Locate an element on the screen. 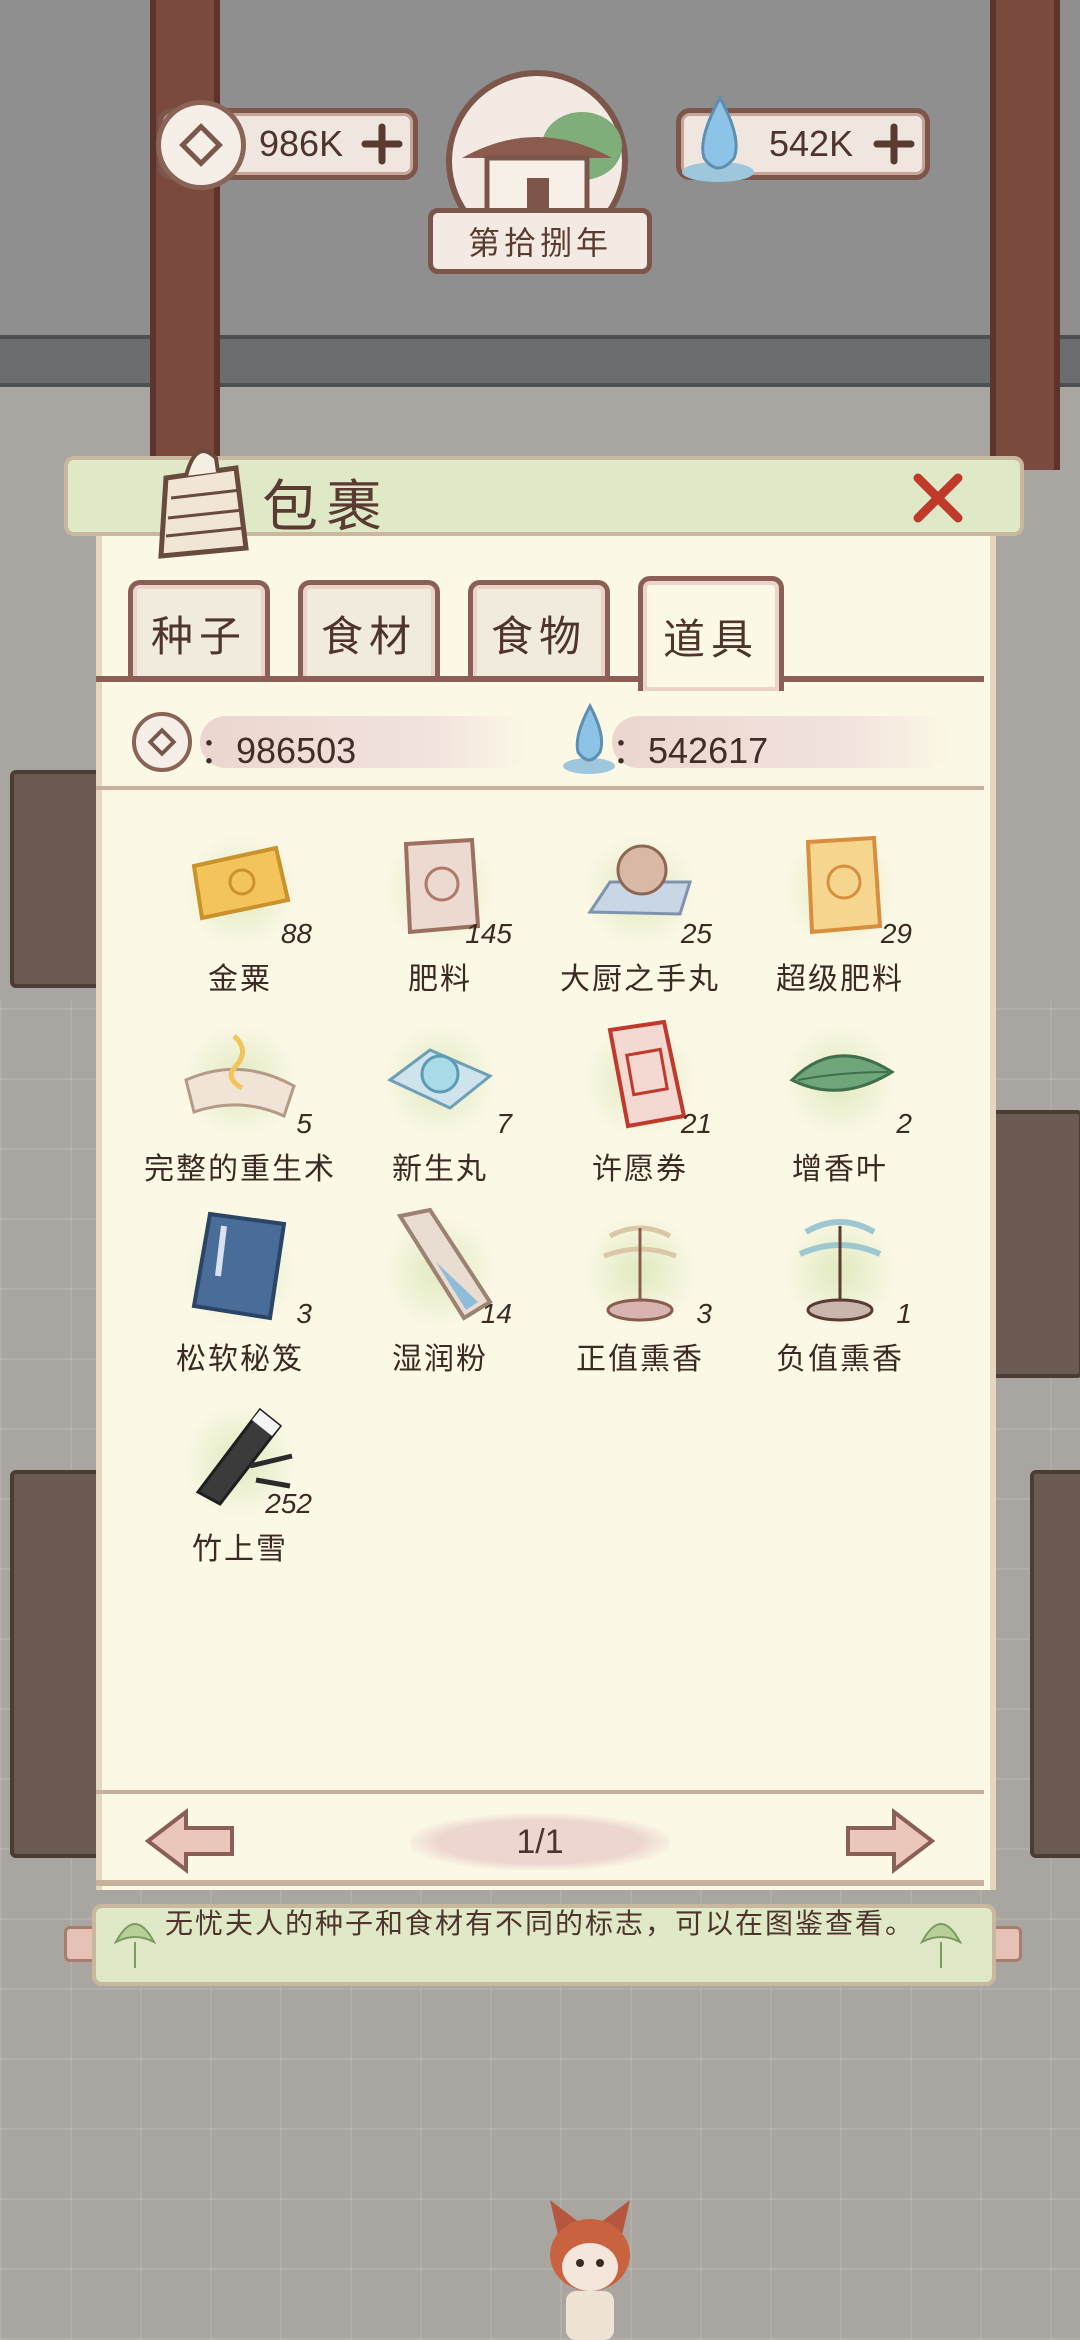 The width and height of the screenshot is (1080, 2340). tip-text: 无忧夫人的种子和食材有不同的标志，可以在图鉴查看。 is located at coordinates (539, 1923).